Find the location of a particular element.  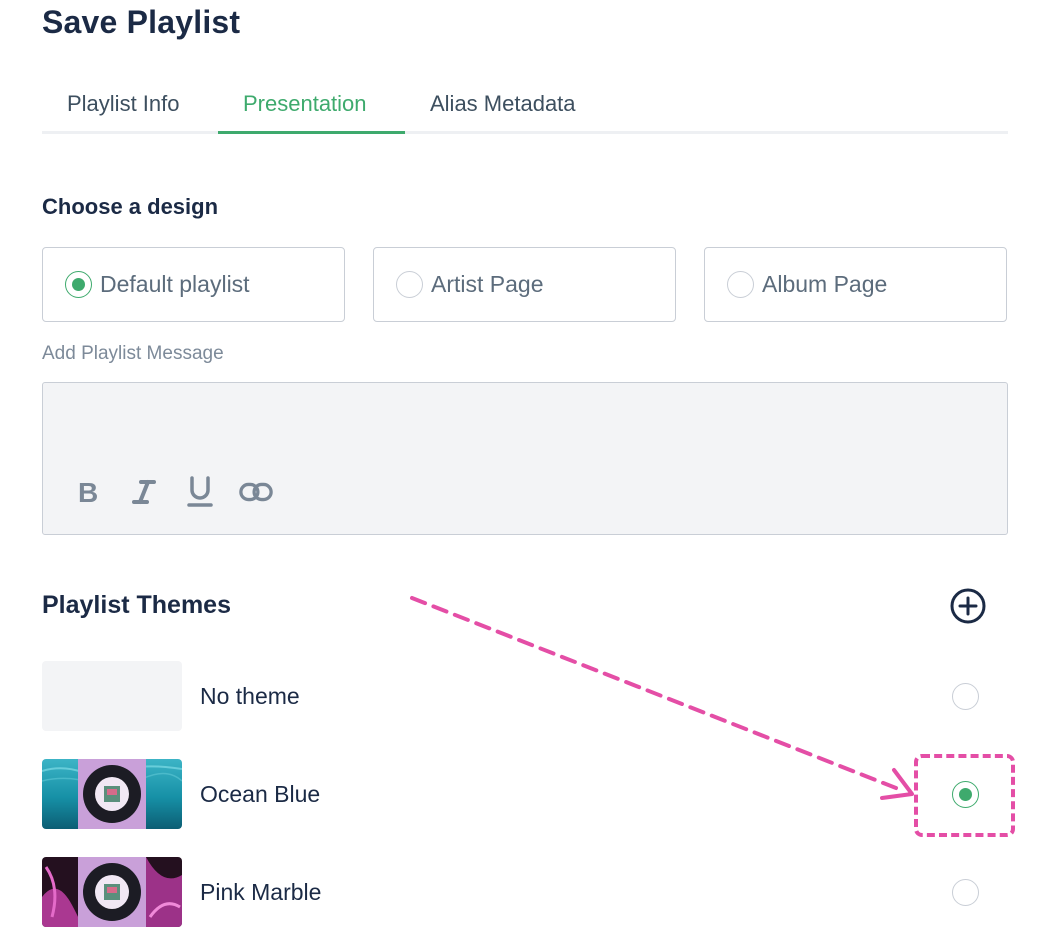

italic-icon is located at coordinates (144, 492).